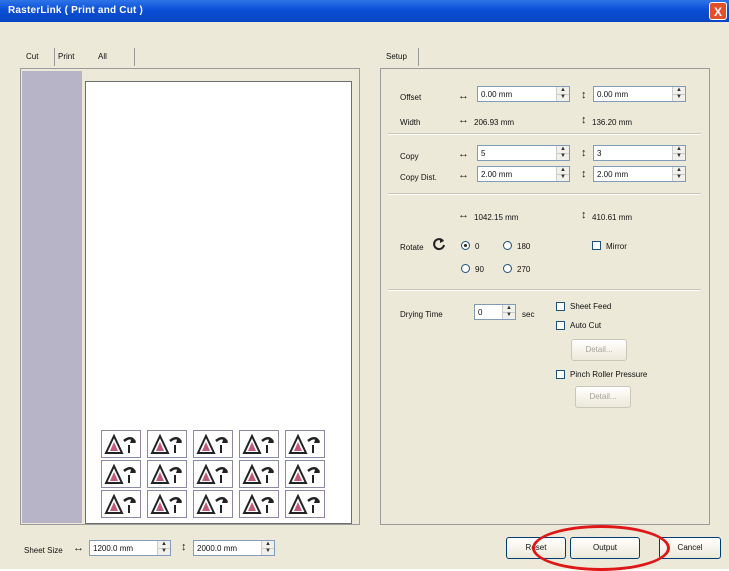 This screenshot has height=571, width=729. What do you see at coordinates (560, 306) in the screenshot?
I see `sheet-feed-checkbox` at bounding box center [560, 306].